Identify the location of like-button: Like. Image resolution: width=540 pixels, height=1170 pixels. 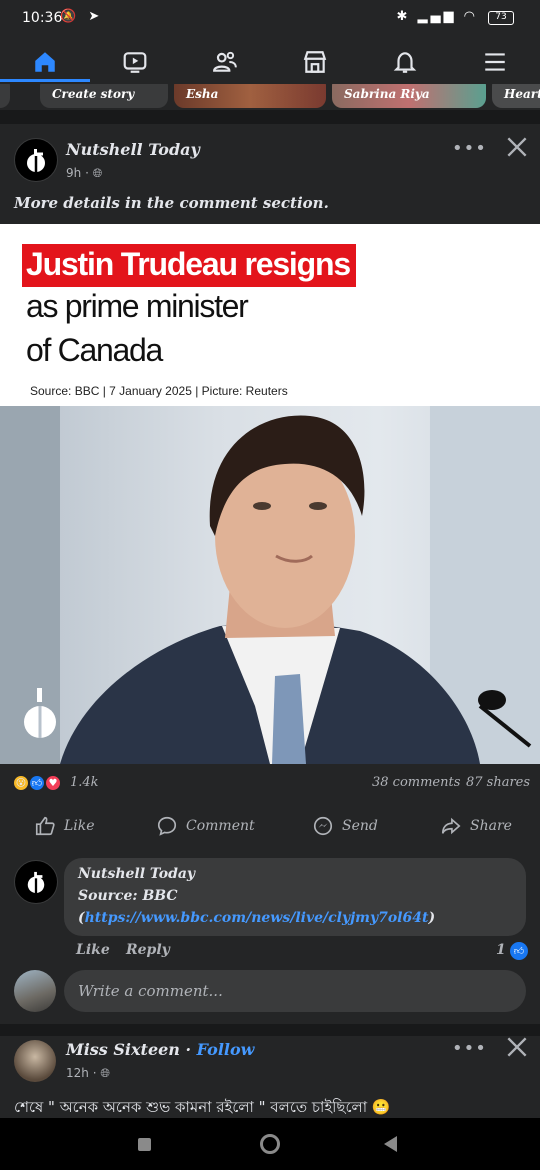
(64, 826).